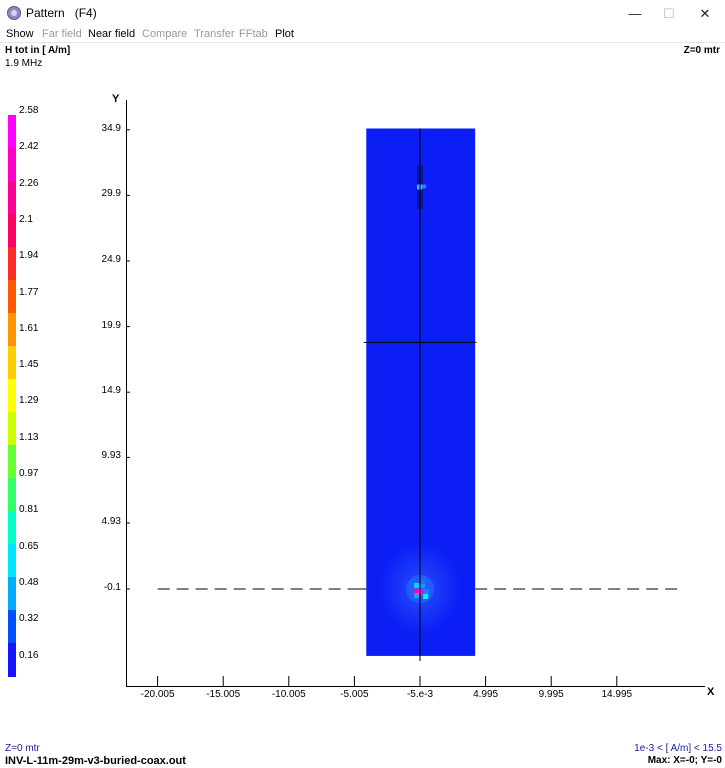 This screenshot has height=768, width=725. I want to click on field-layer, so click(421, 392).